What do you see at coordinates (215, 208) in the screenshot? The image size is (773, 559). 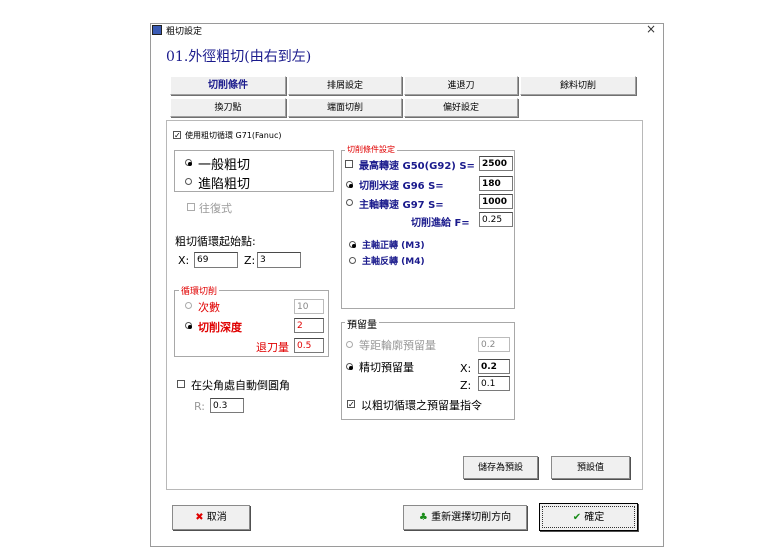 I see `reciprocate-label: 往復式` at bounding box center [215, 208].